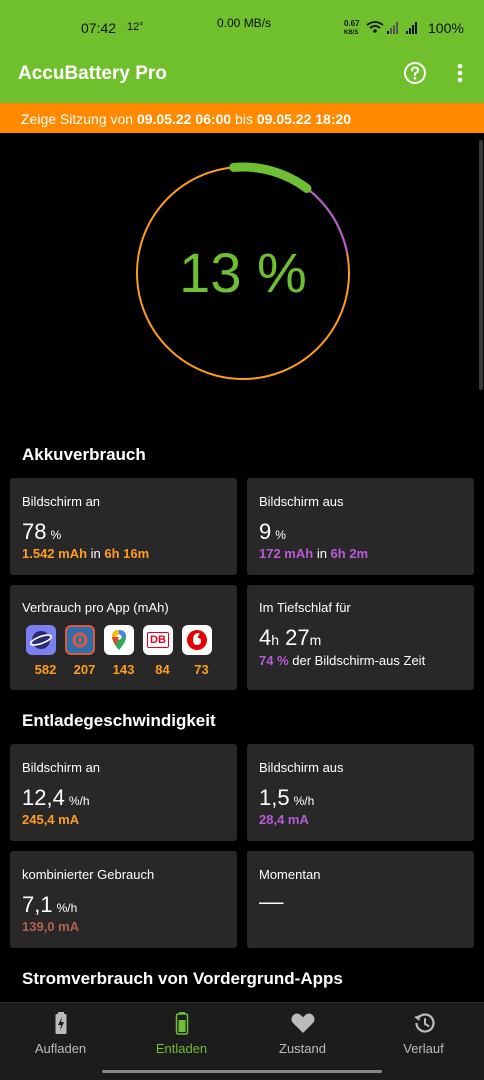  Describe the element at coordinates (41, 640) in the screenshot. I see `samsung-internet-icon` at that location.